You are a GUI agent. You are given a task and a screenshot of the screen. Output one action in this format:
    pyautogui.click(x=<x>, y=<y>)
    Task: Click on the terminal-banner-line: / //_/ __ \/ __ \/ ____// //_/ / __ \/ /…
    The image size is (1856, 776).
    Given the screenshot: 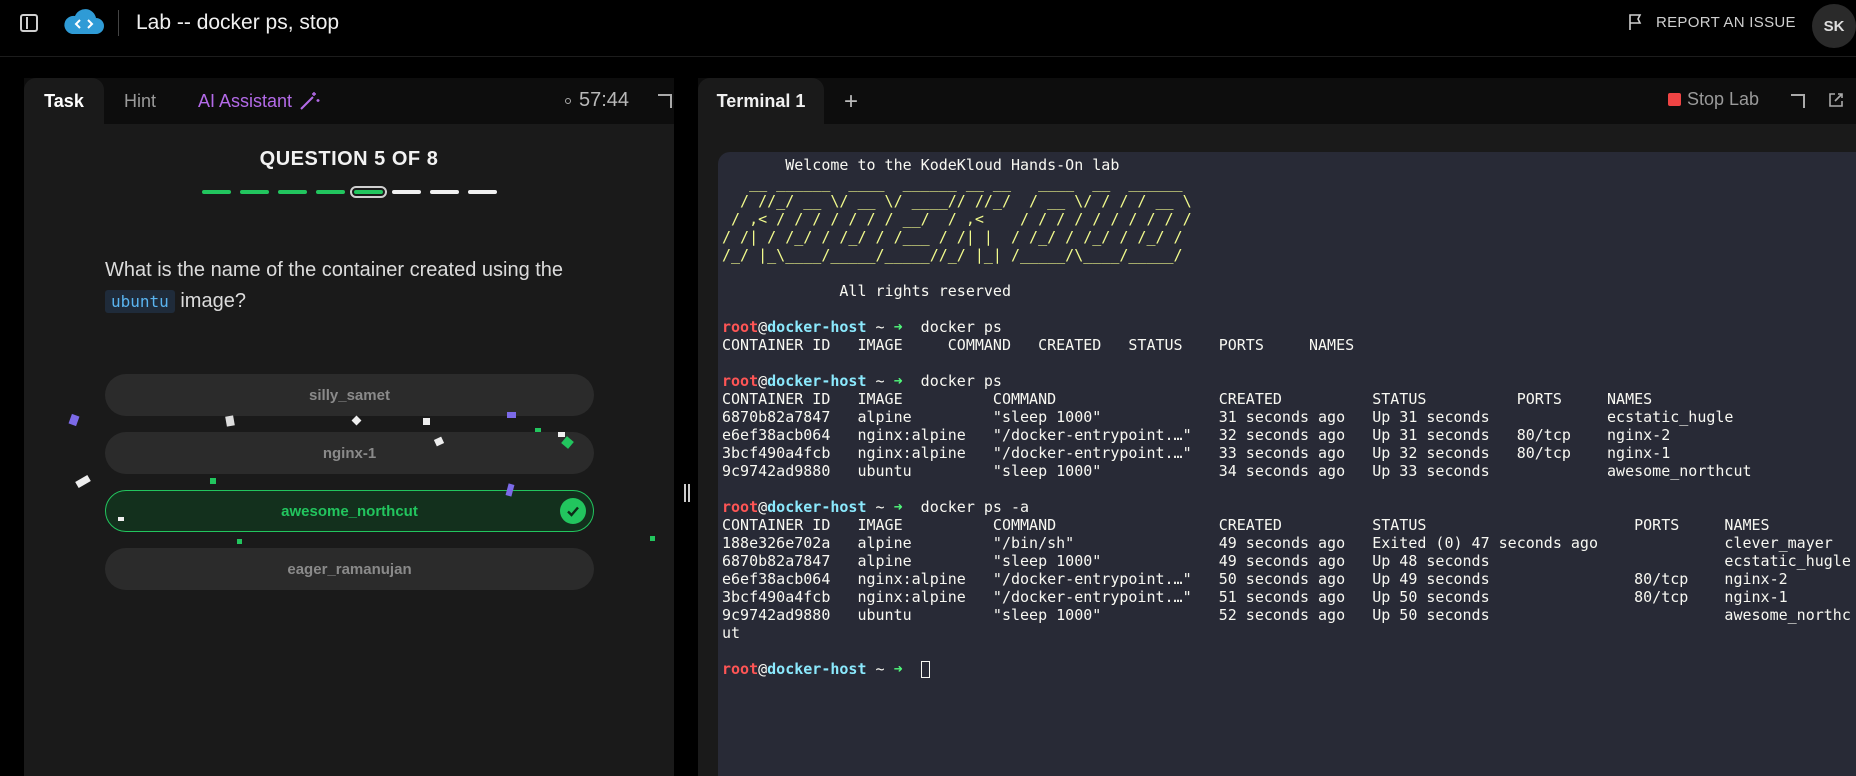 What is the action you would take?
    pyautogui.click(x=957, y=201)
    